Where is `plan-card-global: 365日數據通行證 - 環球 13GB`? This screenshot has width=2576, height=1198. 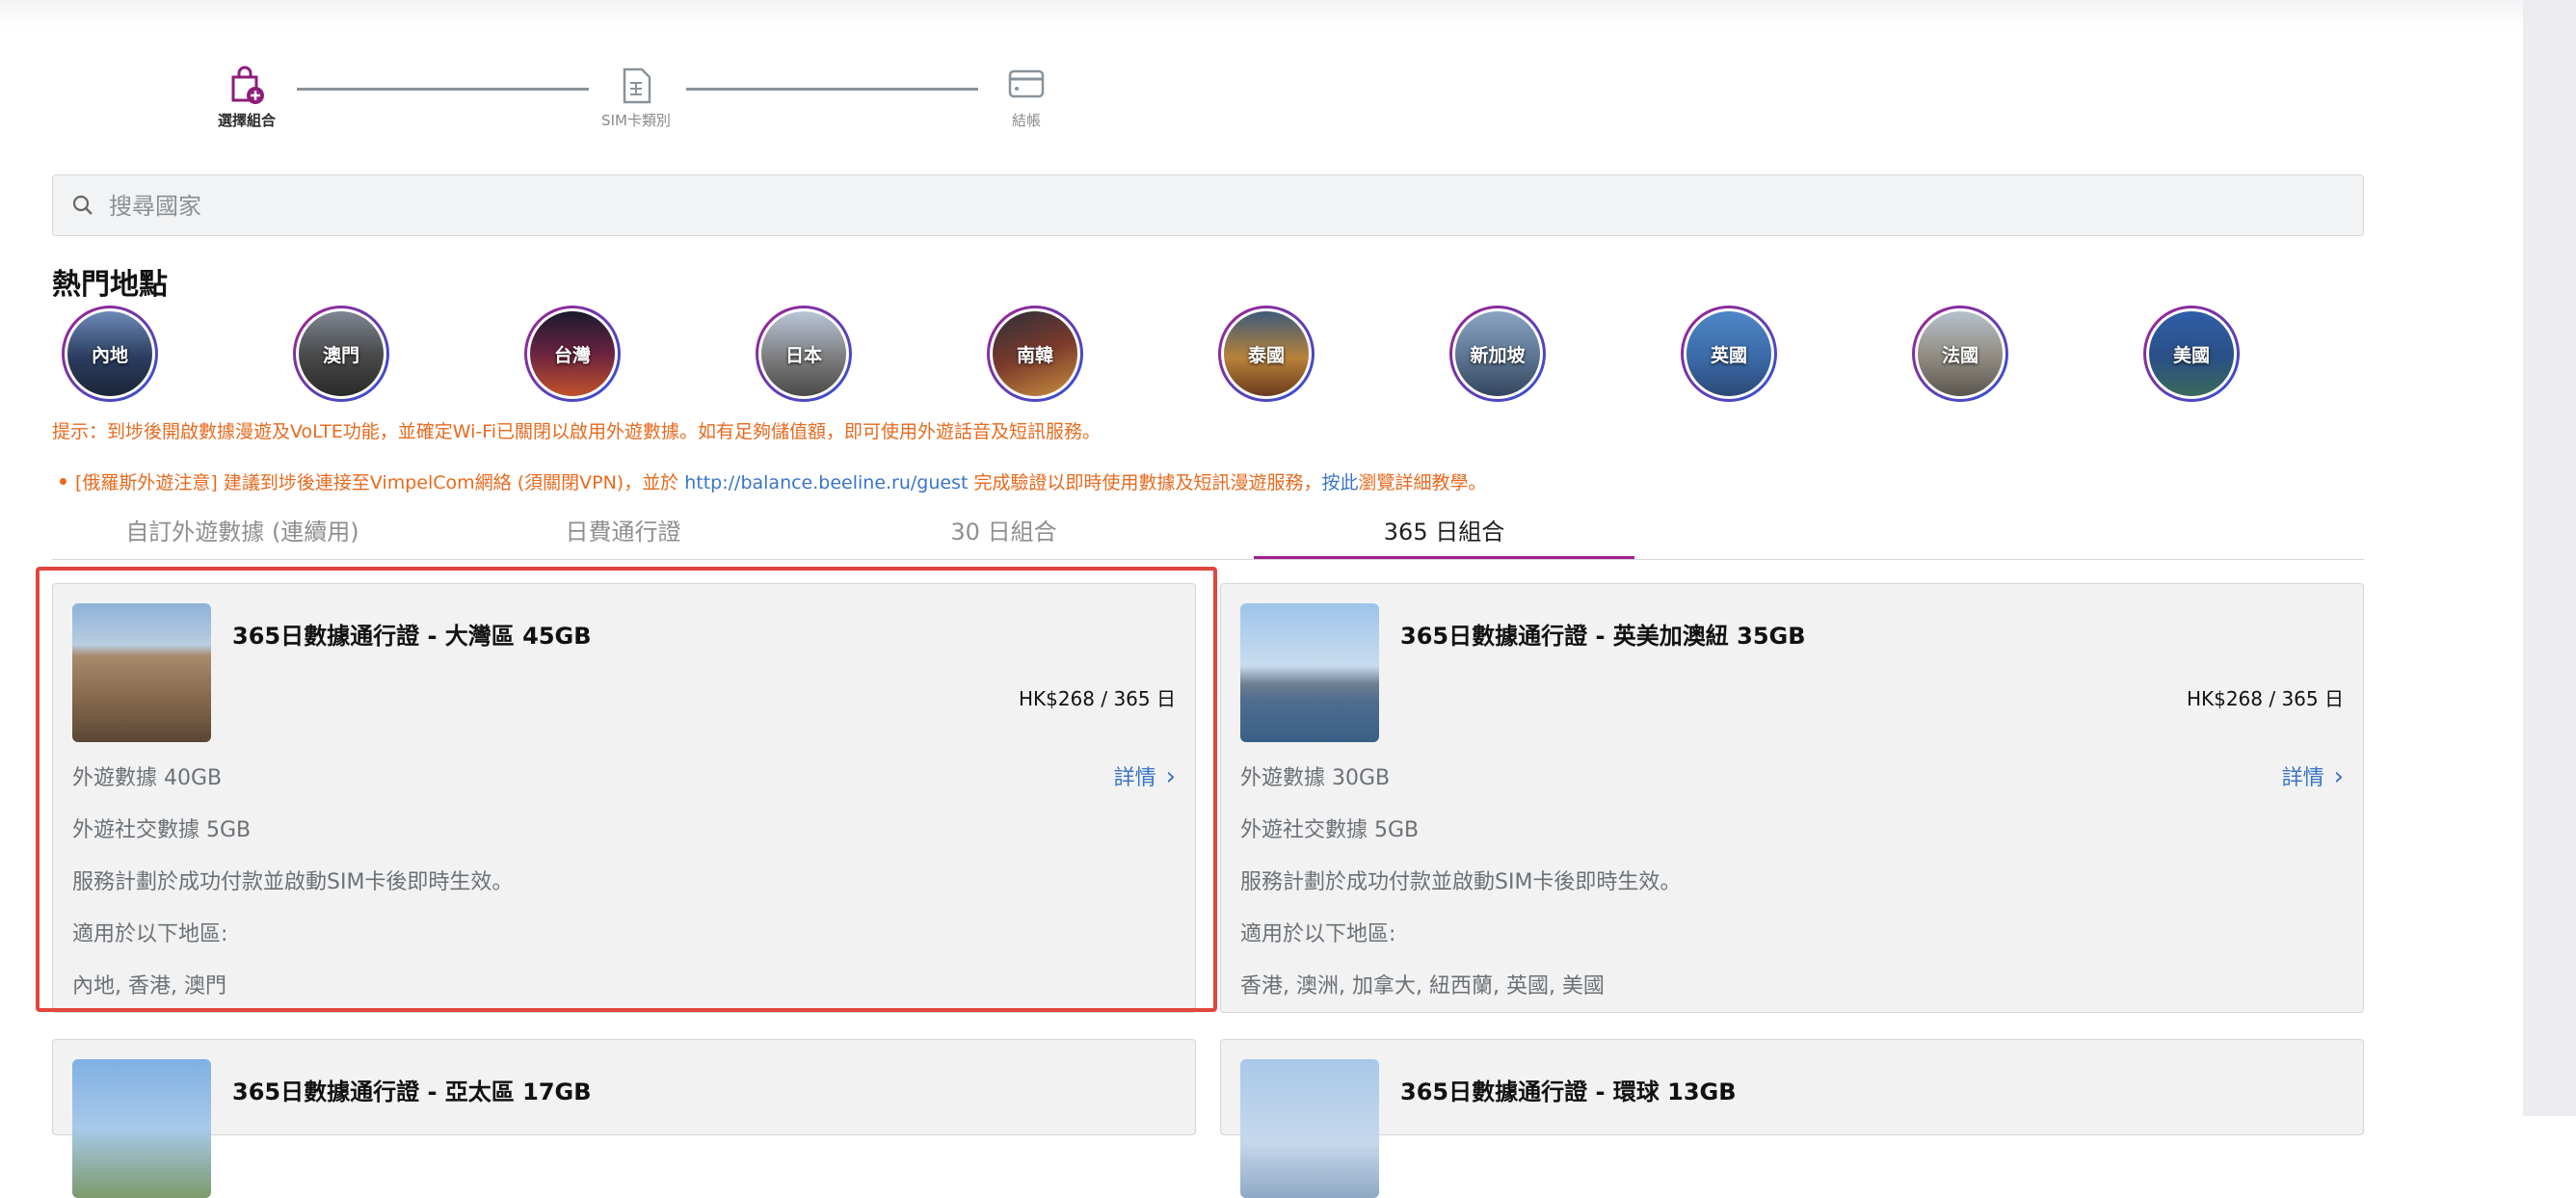 plan-card-global: 365日數據通行證 - 環球 13GB is located at coordinates (1792, 1118).